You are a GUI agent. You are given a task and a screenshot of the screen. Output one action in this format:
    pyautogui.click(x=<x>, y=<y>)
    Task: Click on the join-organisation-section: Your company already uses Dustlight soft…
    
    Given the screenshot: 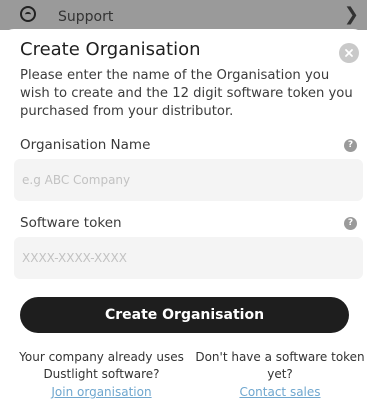 What is the action you would take?
    pyautogui.click(x=101, y=375)
    